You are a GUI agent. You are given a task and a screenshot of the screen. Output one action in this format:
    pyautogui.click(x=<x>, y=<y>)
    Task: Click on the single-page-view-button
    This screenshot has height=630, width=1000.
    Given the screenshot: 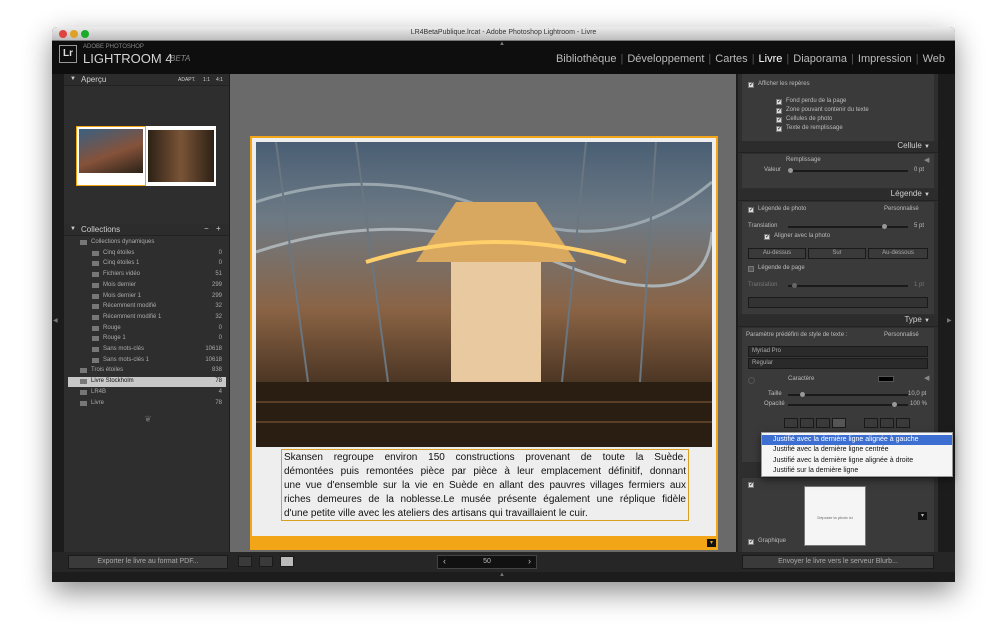 What is the action you would take?
    pyautogui.click(x=287, y=561)
    